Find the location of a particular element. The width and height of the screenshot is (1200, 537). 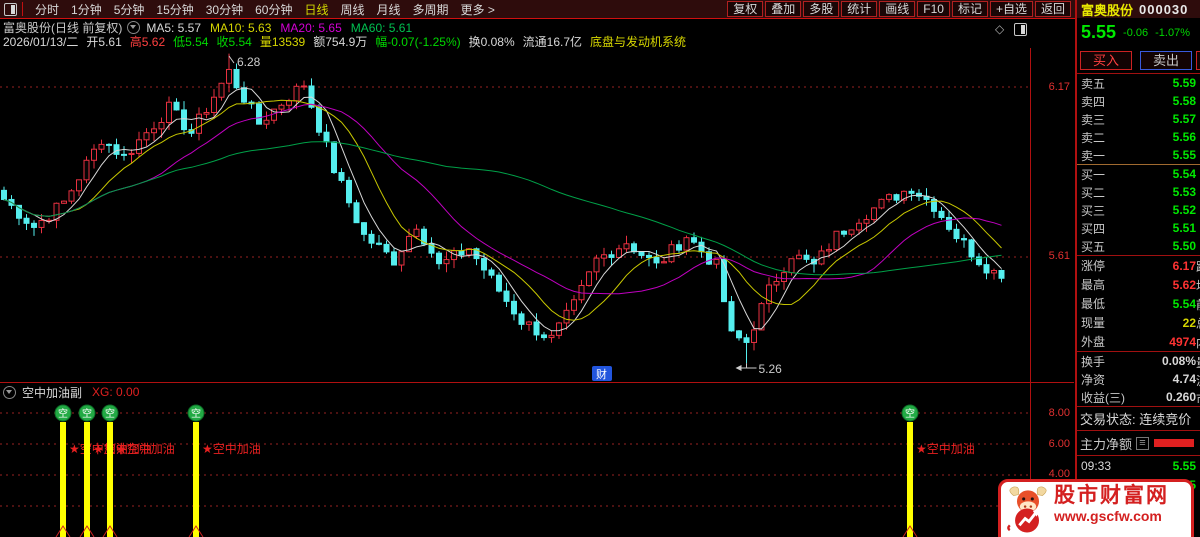

ask-row-3: 卖二 5.56 is located at coordinates (1138, 137).